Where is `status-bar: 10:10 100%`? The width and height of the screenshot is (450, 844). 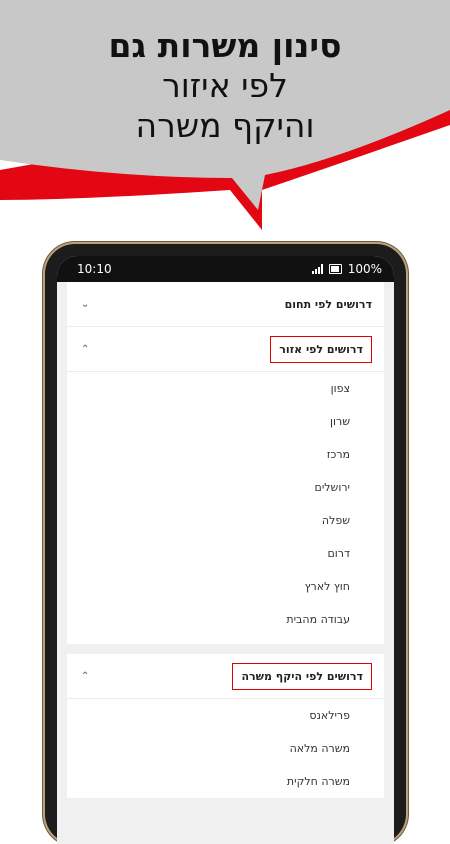 status-bar: 10:10 100% is located at coordinates (225, 269).